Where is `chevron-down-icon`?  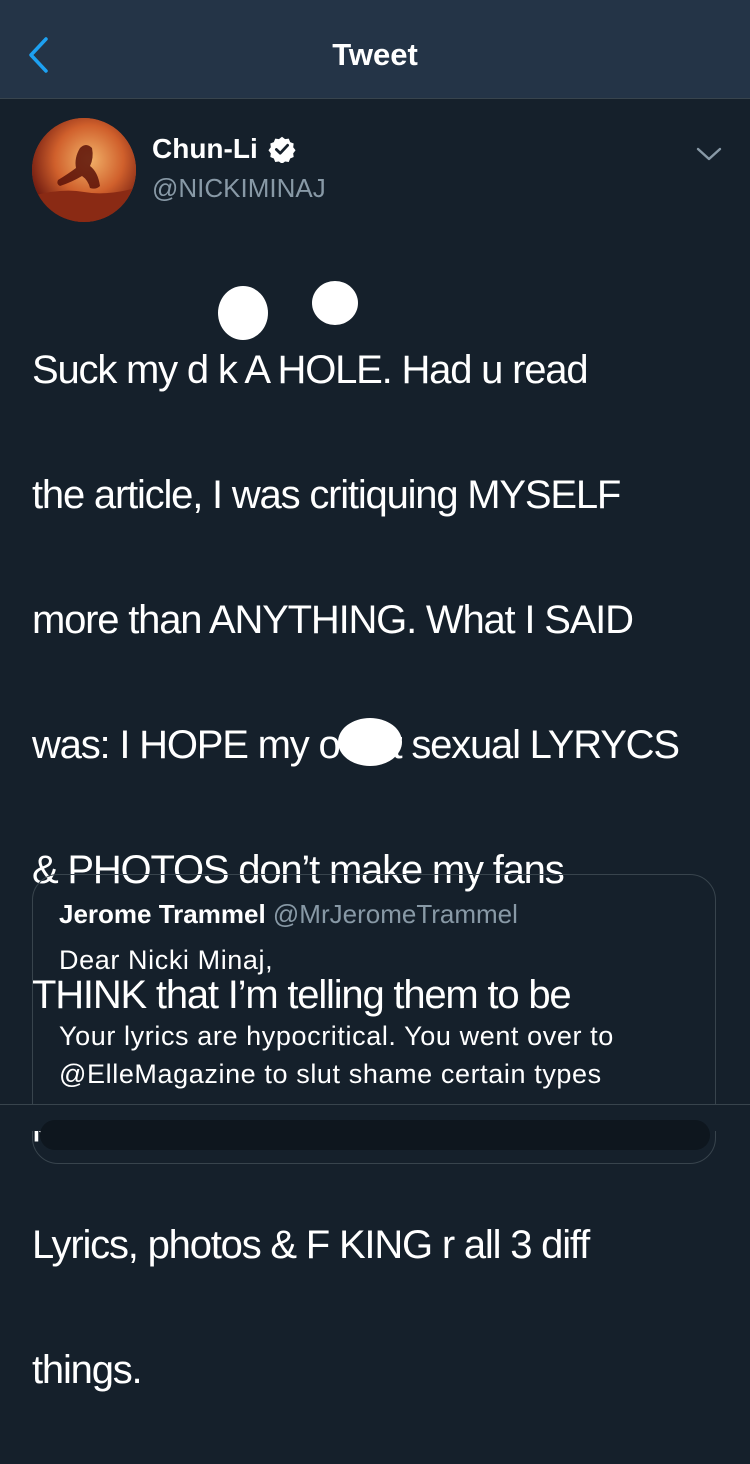
chevron-down-icon is located at coordinates (709, 154).